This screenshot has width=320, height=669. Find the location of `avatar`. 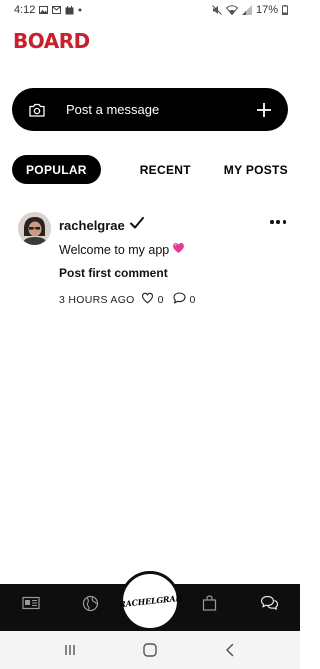

avatar is located at coordinates (34, 228).